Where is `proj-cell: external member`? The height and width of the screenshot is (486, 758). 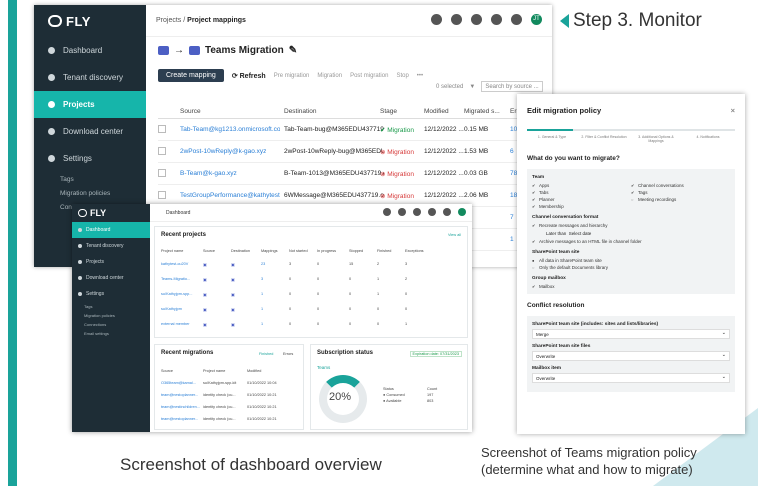 proj-cell: external member is located at coordinates (175, 324).